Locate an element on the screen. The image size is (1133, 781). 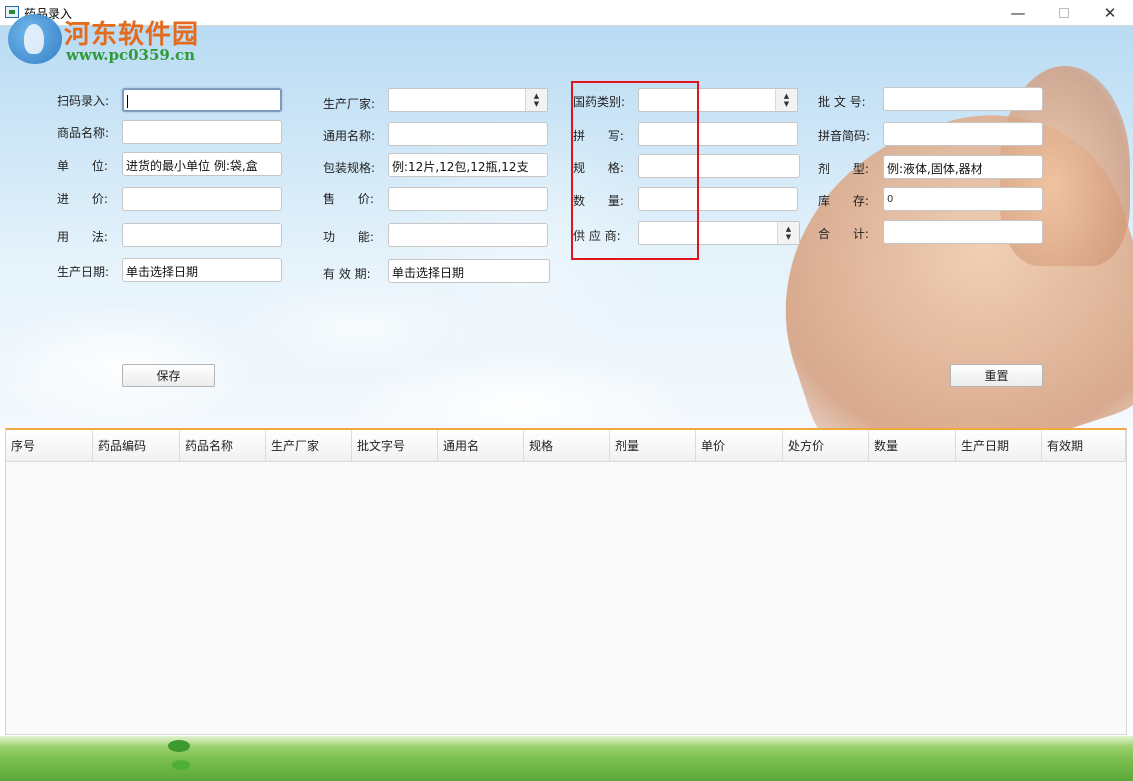
approval-number-input is located at coordinates (963, 99).